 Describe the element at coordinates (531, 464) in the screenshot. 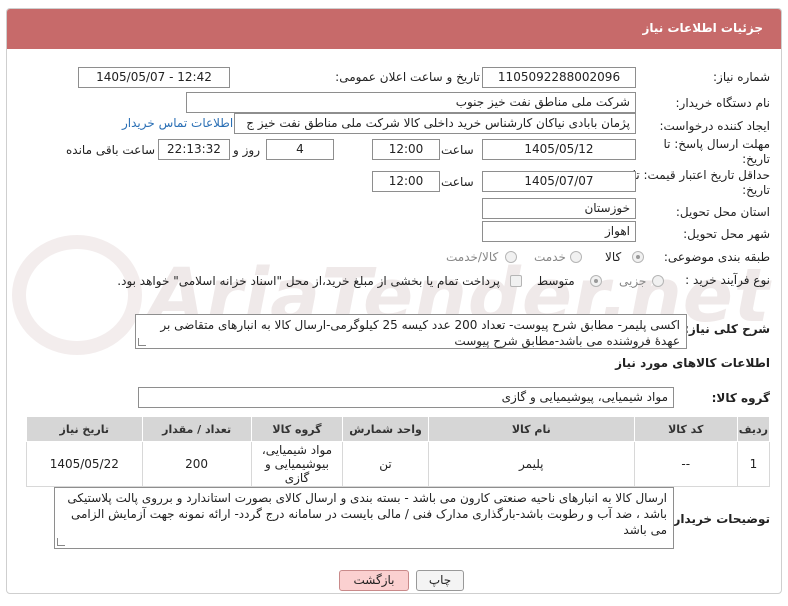

I see `table-cell-name: پلیمر` at that location.